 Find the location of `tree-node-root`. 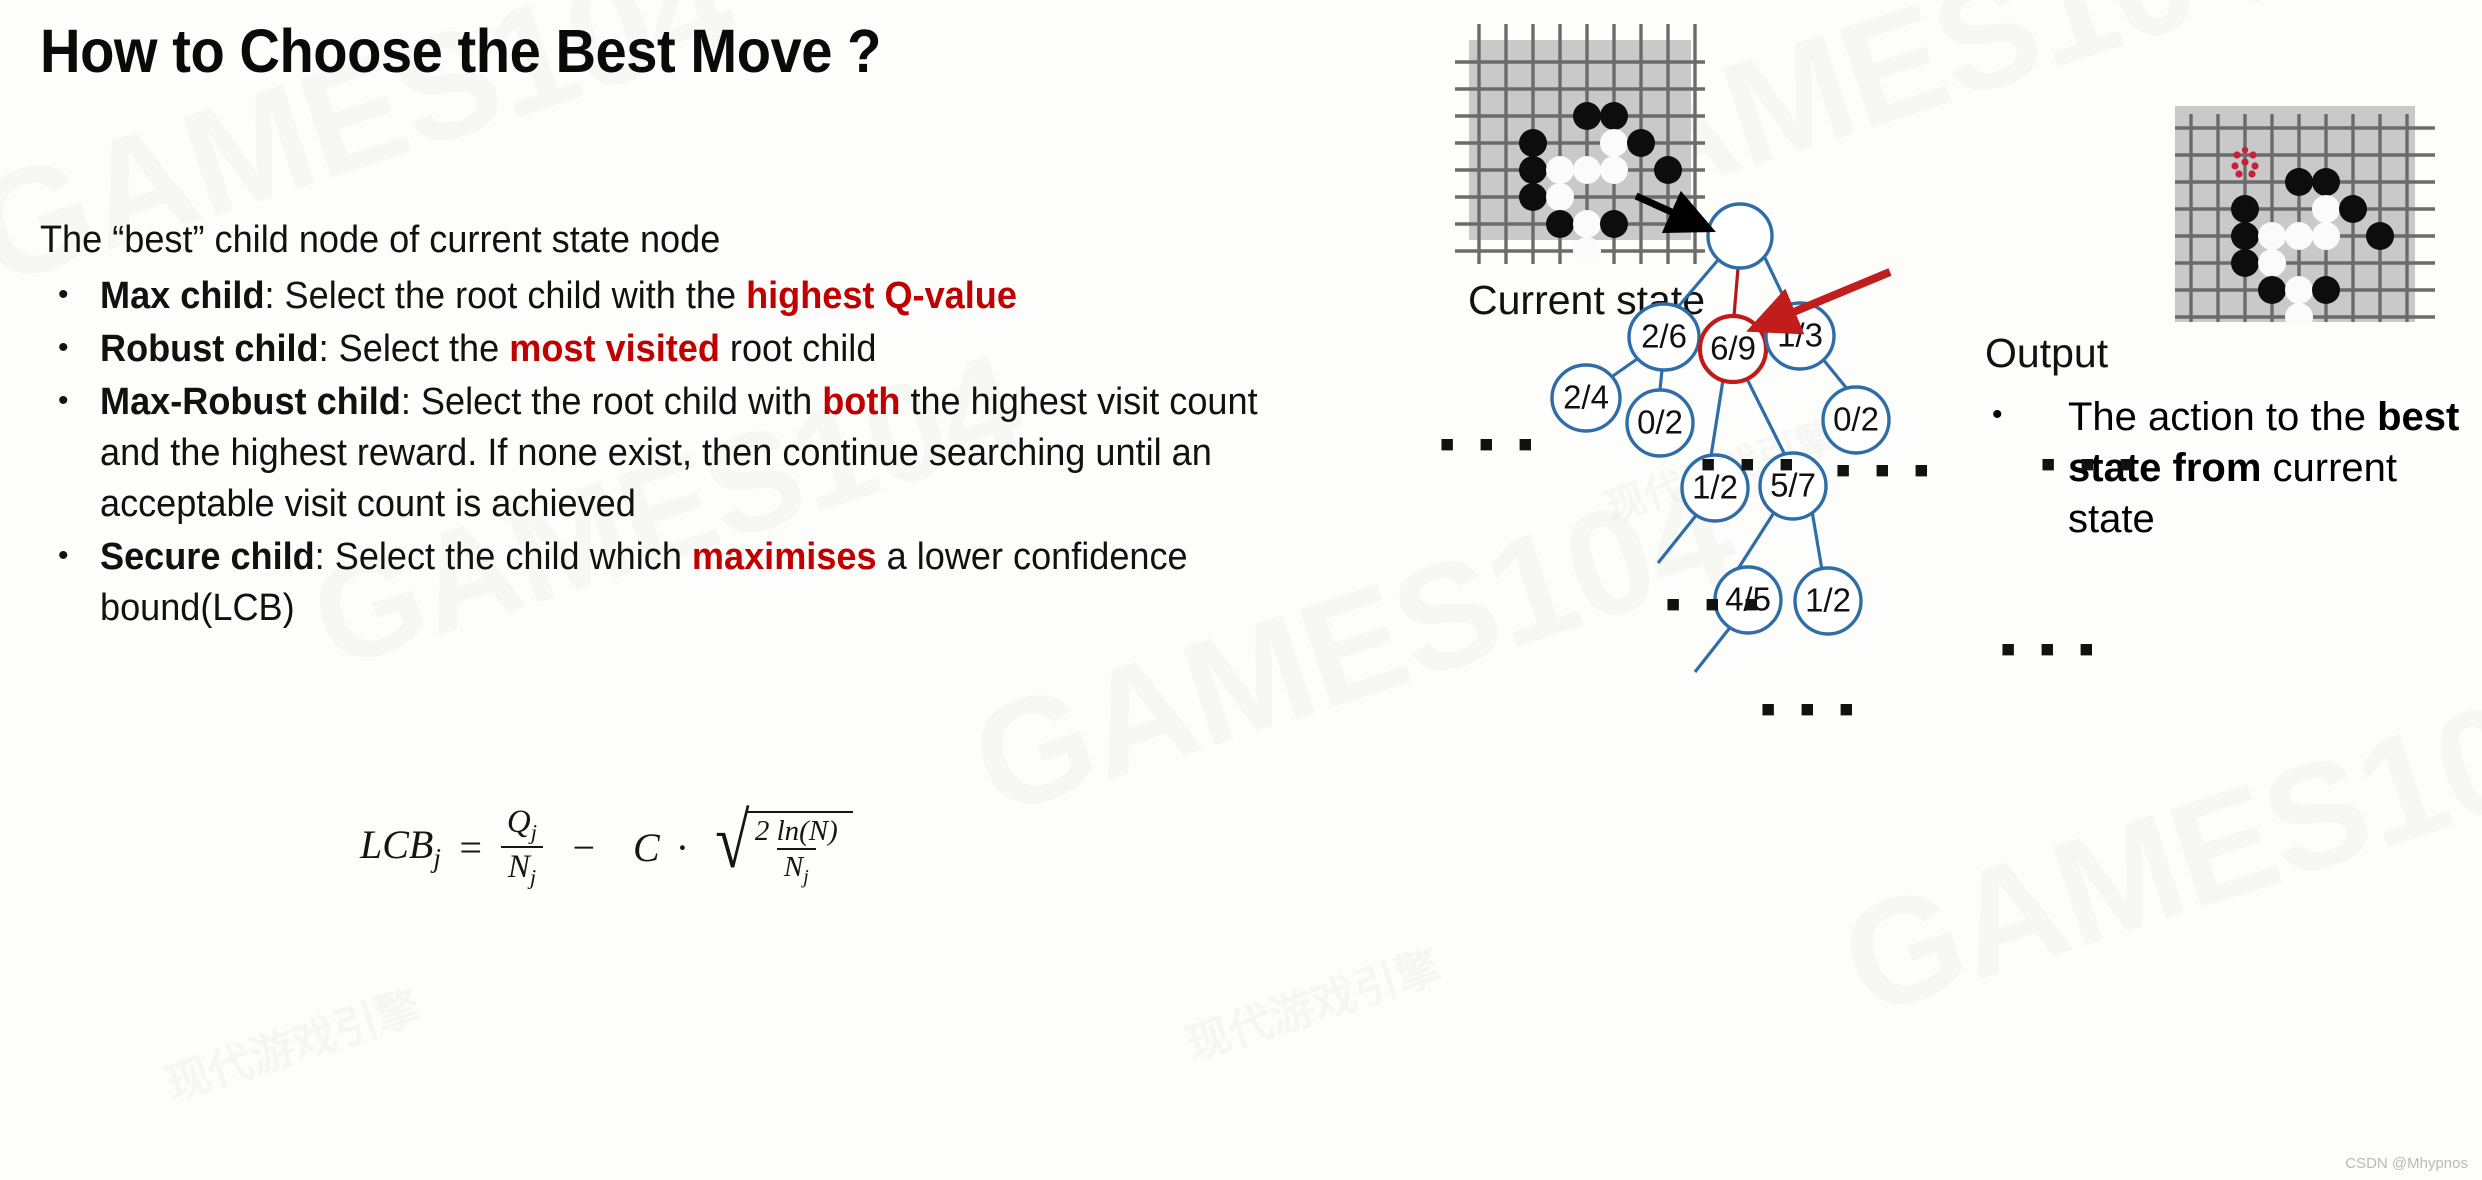

tree-node-root is located at coordinates (1740, 236).